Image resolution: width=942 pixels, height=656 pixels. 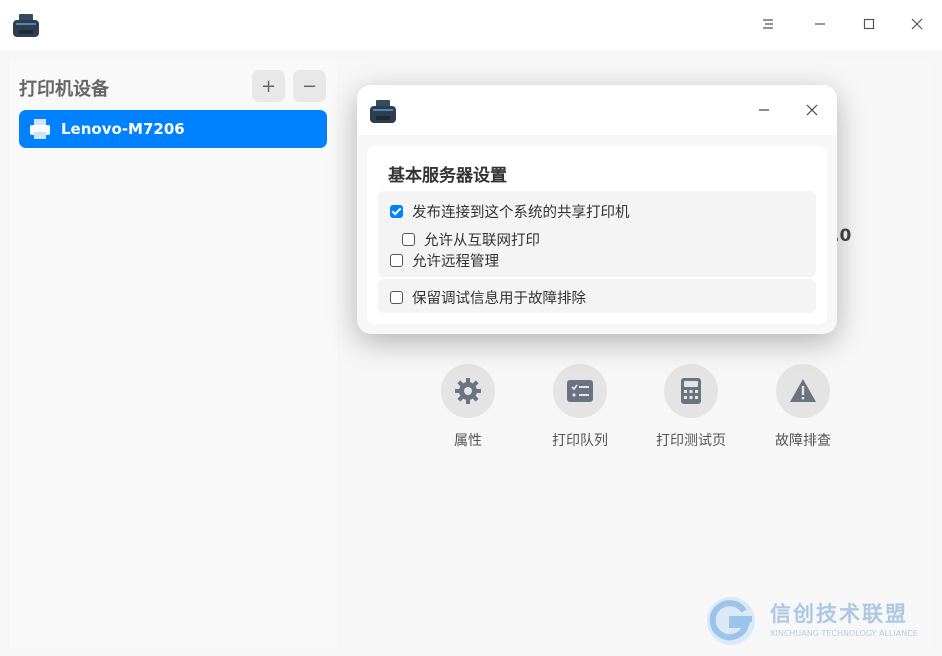 I want to click on allow-internet-printing-option: 允许从互联网打印, so click(x=471, y=239).